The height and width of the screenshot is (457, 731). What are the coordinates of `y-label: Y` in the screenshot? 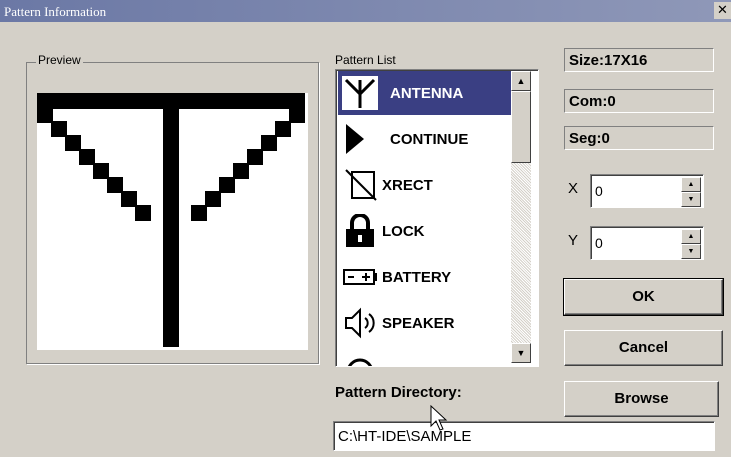 It's located at (573, 240).